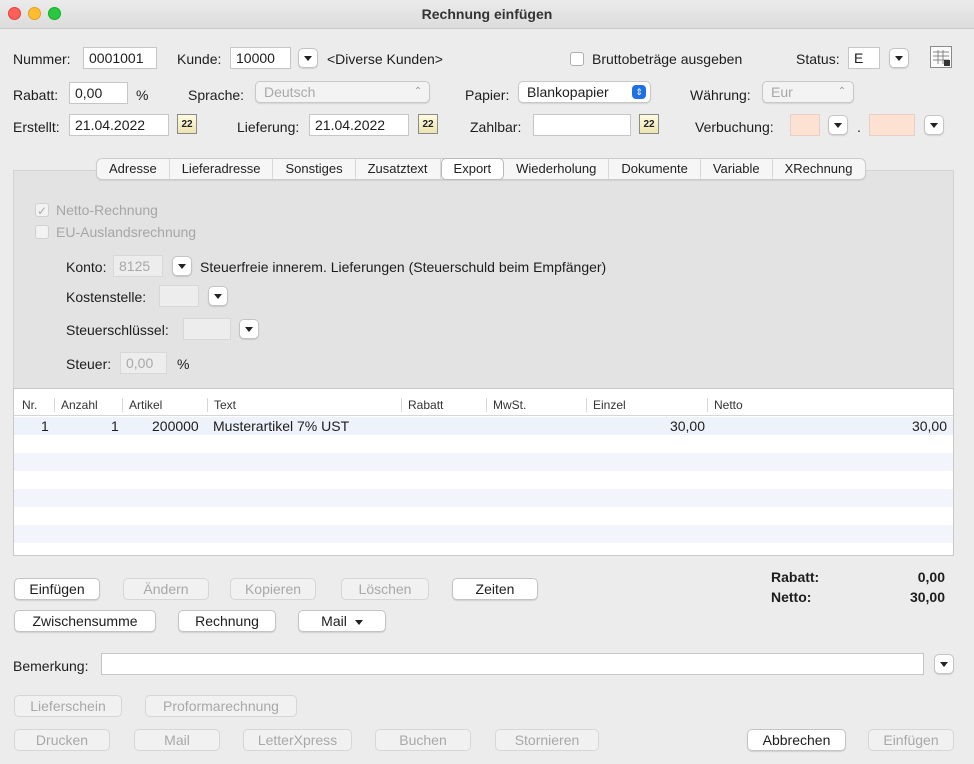 Image resolution: width=974 pixels, height=764 pixels. I want to click on table-view-icon, so click(941, 57).